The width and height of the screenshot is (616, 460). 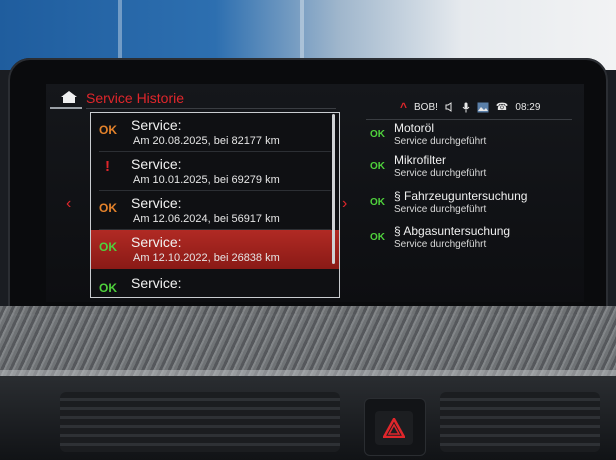 I want to click on chevron-left-icon: ‹, so click(x=68, y=204).